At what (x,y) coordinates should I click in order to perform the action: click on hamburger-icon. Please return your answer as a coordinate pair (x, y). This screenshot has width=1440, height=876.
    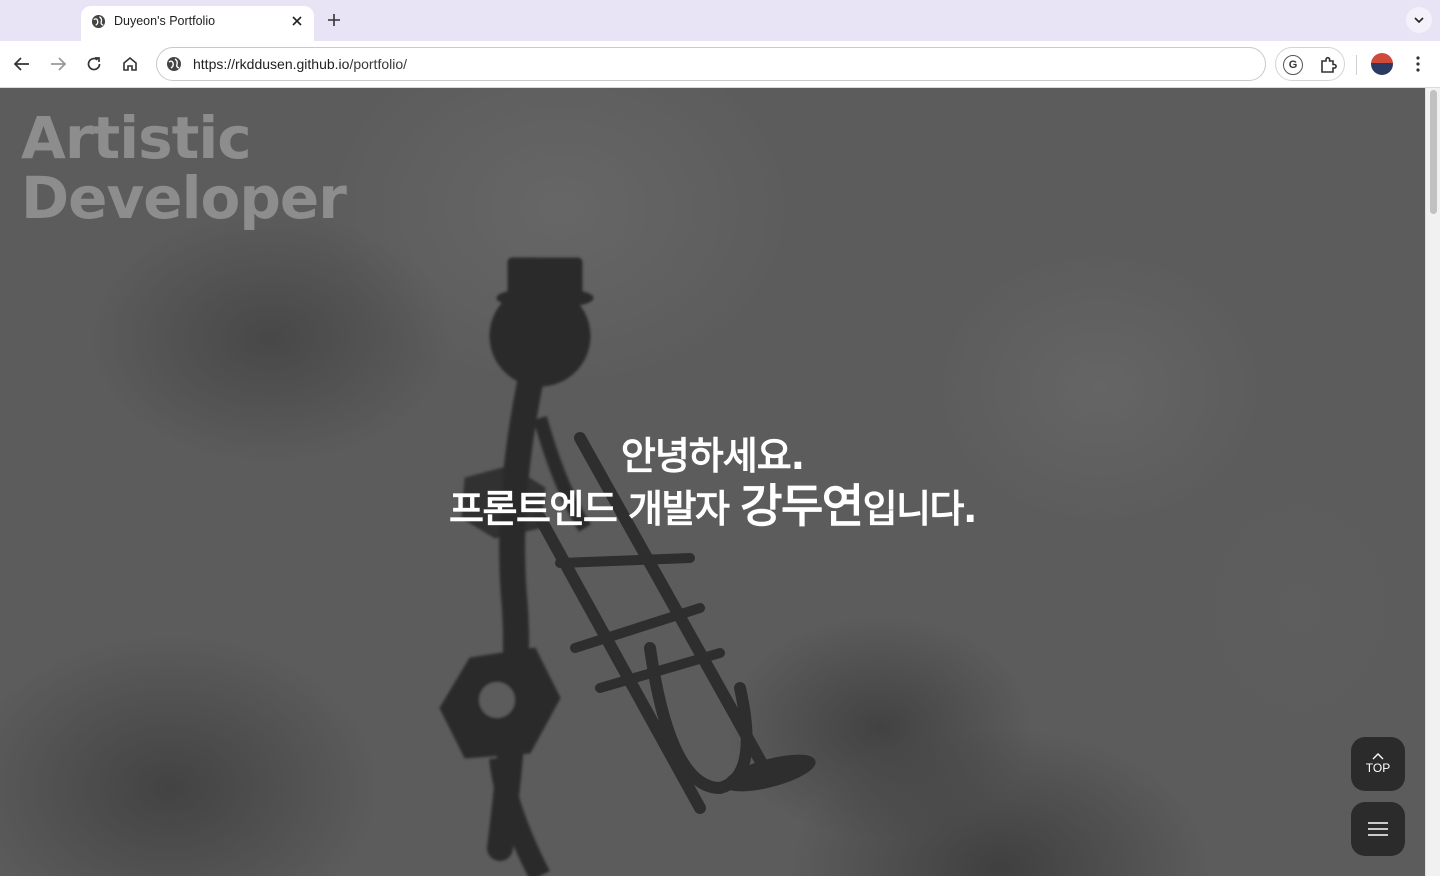
    Looking at the image, I should click on (1378, 829).